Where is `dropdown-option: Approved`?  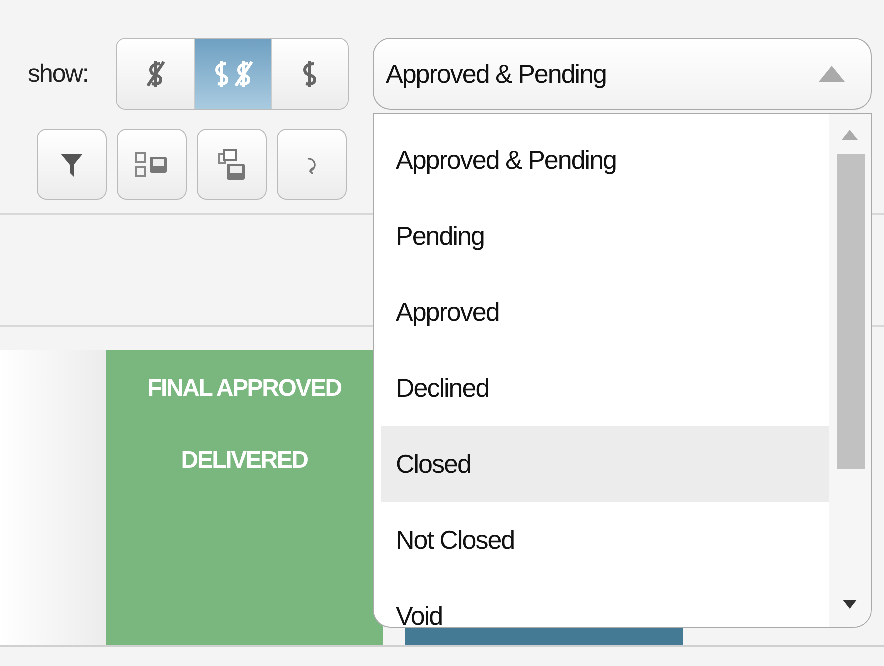 dropdown-option: Approved is located at coordinates (605, 312).